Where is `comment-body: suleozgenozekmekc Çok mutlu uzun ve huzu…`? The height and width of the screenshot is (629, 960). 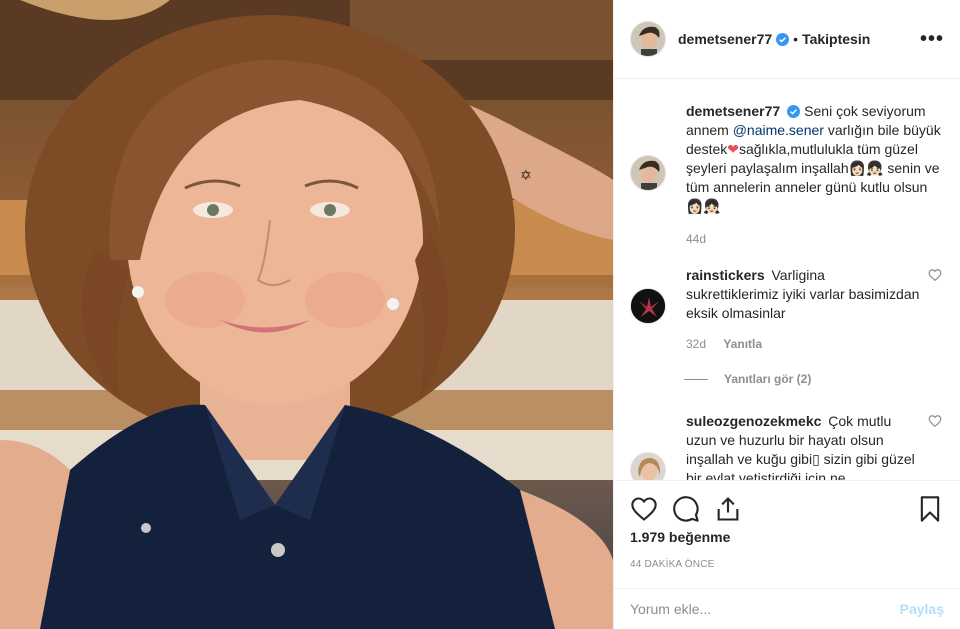 comment-body: suleozgenozekmekc Çok mutlu uzun ve huzu… is located at coordinates (815, 446).